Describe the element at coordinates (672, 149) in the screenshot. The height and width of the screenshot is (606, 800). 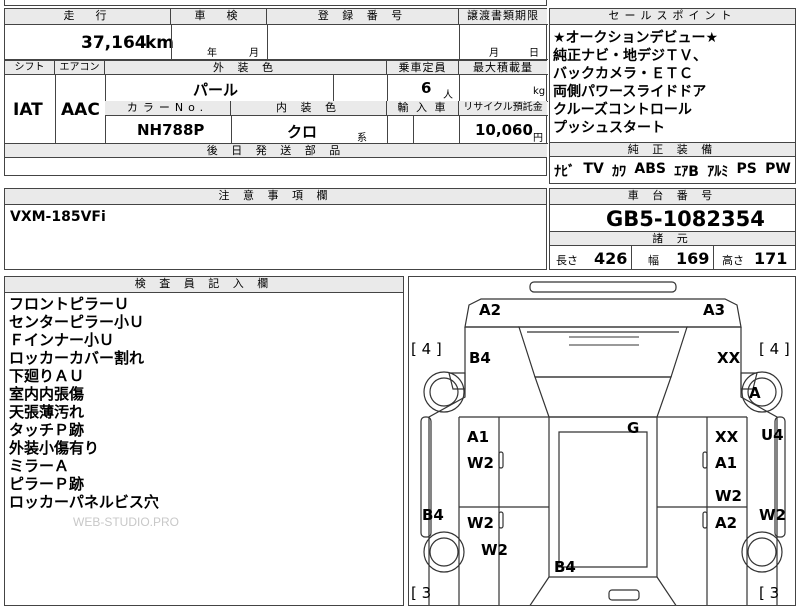
I see `original-equipment-header: 純 正 装 備` at that location.